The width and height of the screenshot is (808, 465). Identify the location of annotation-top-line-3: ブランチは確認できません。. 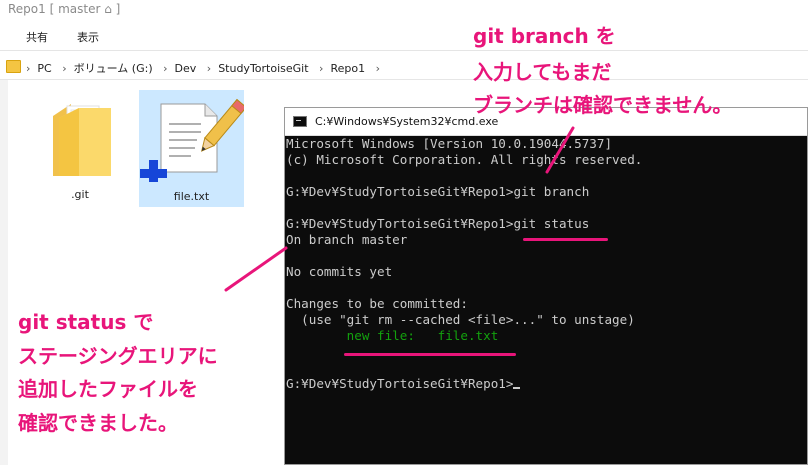
(603, 105).